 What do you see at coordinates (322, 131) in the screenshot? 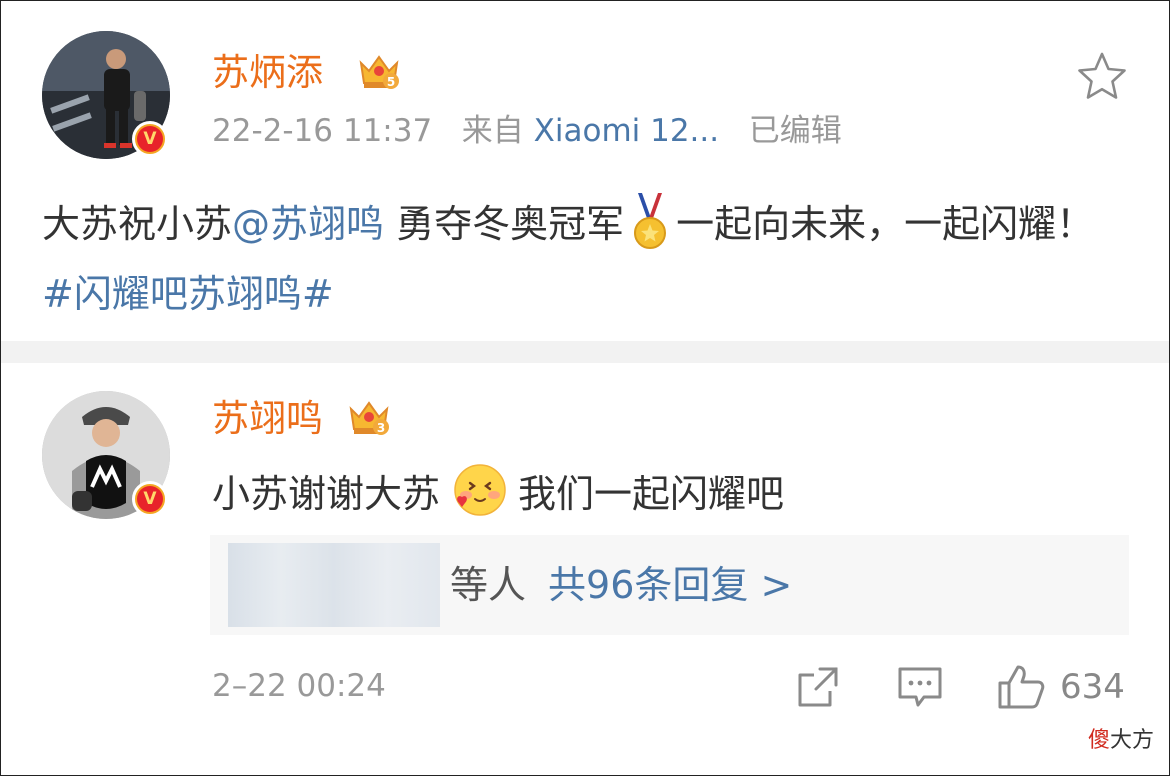
I see `post-timestamp: 22-2-16 11:37` at bounding box center [322, 131].